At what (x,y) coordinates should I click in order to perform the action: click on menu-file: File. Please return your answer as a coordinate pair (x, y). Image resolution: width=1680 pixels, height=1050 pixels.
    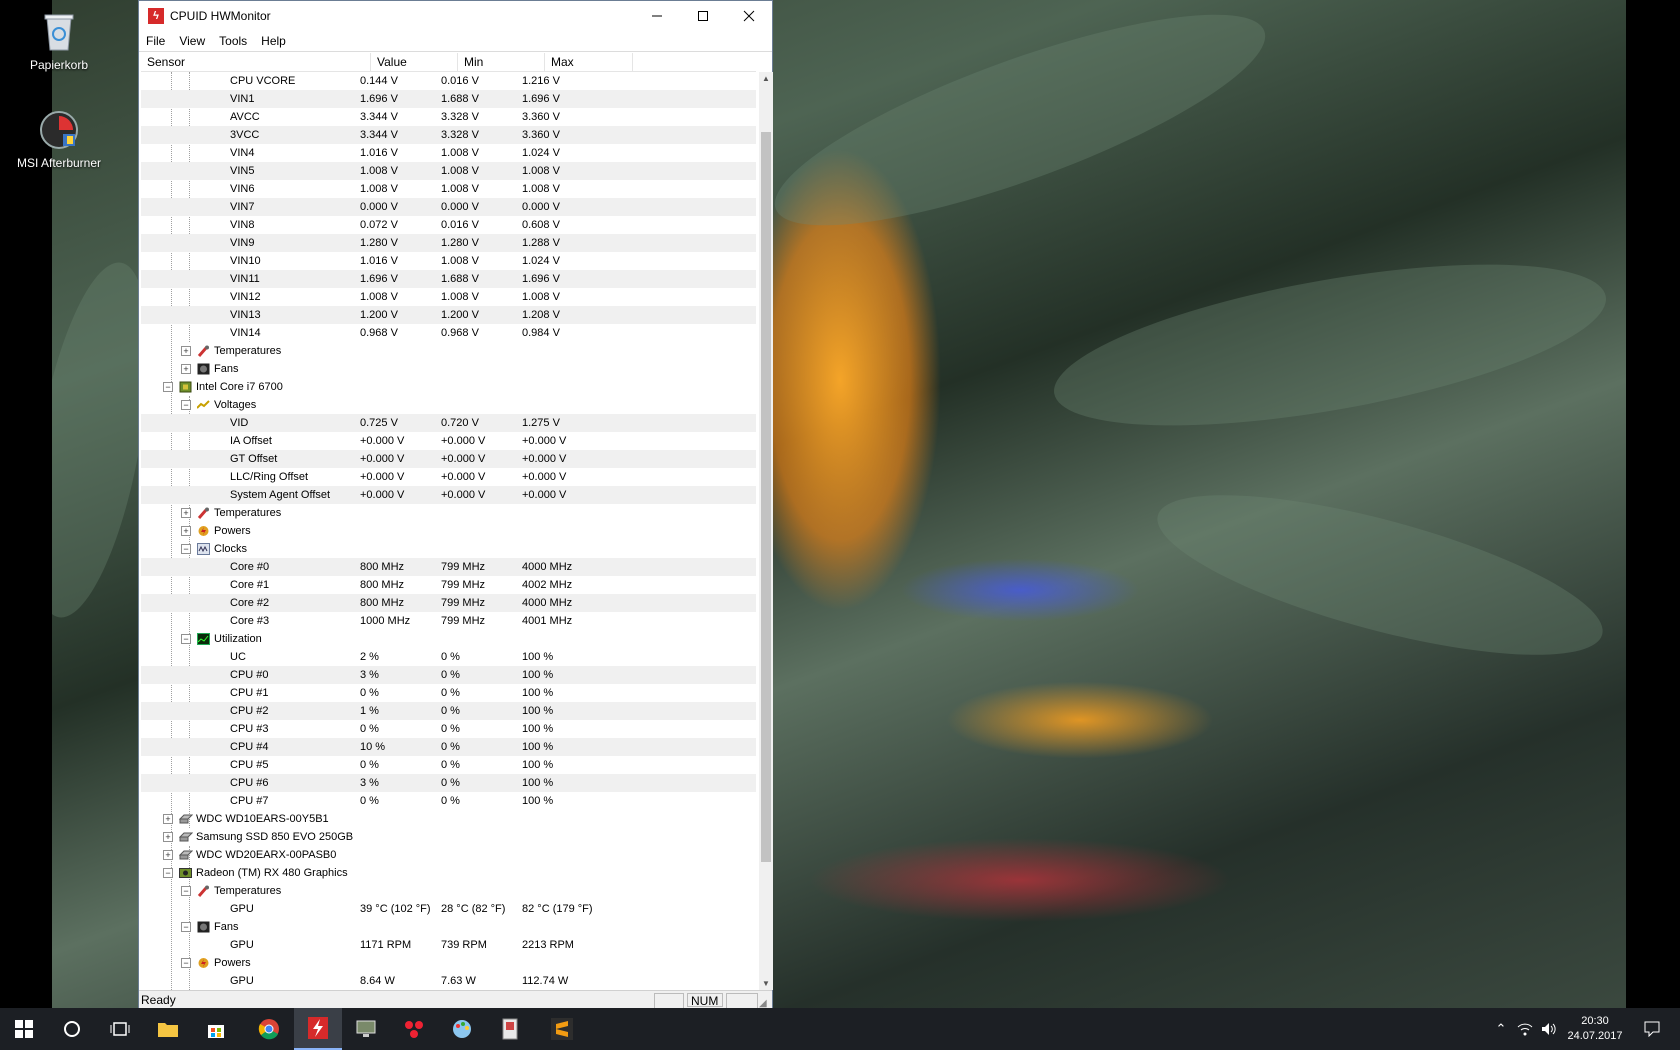
    Looking at the image, I should click on (155, 41).